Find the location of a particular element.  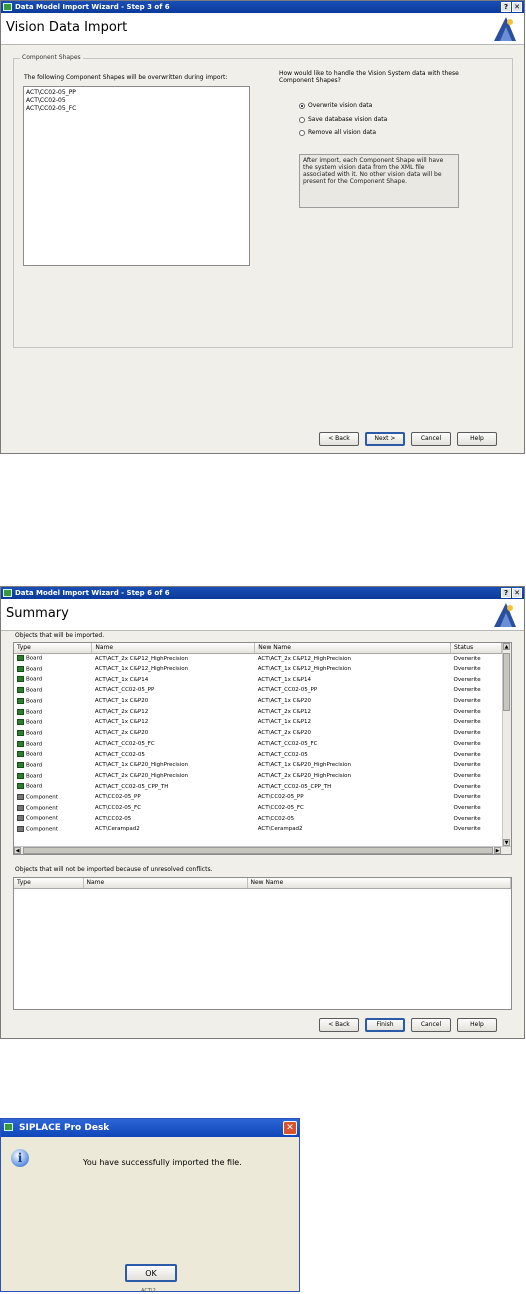

horizontal-scrollbar: ◀ ▶ is located at coordinates (262, 850).